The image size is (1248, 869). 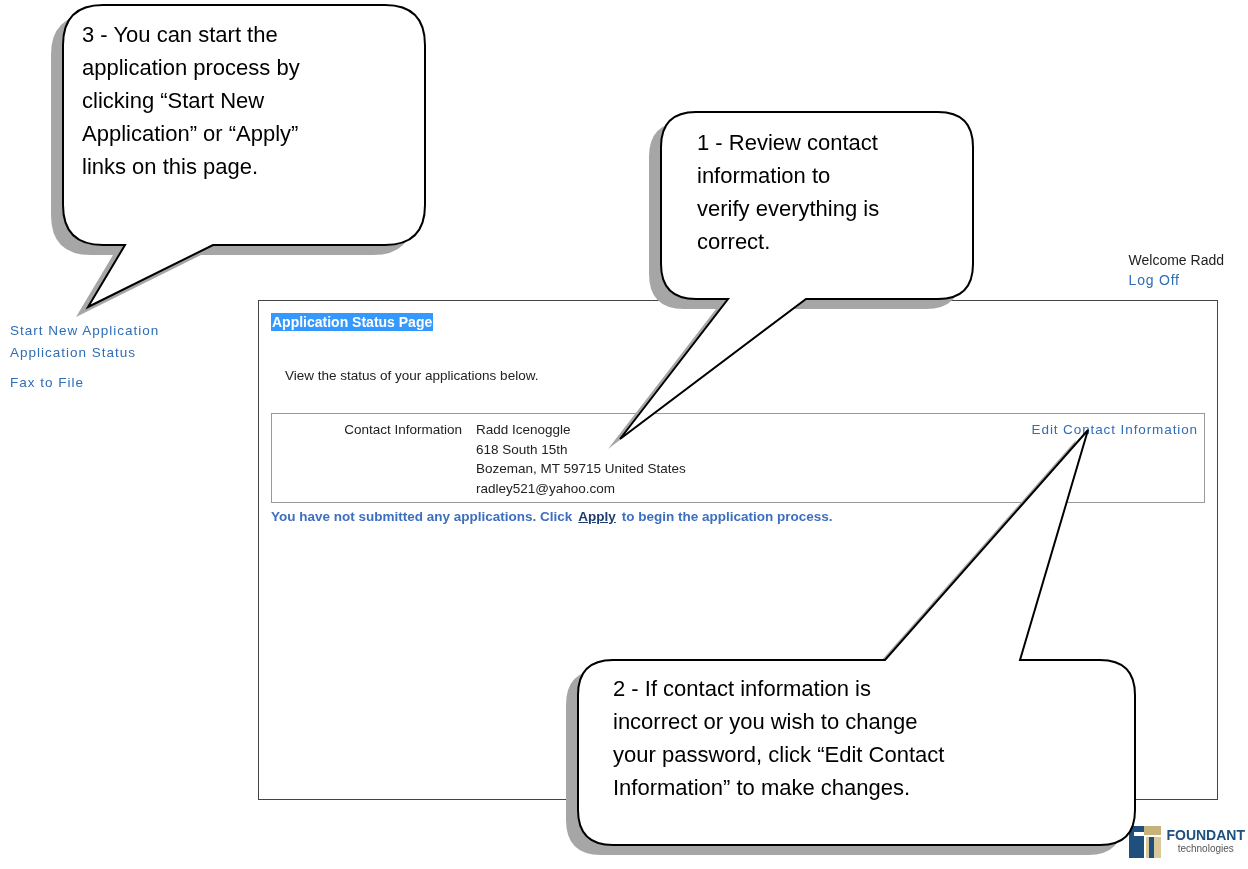 What do you see at coordinates (1114, 430) in the screenshot?
I see `edit-contact-link: Edit Contact Information` at bounding box center [1114, 430].